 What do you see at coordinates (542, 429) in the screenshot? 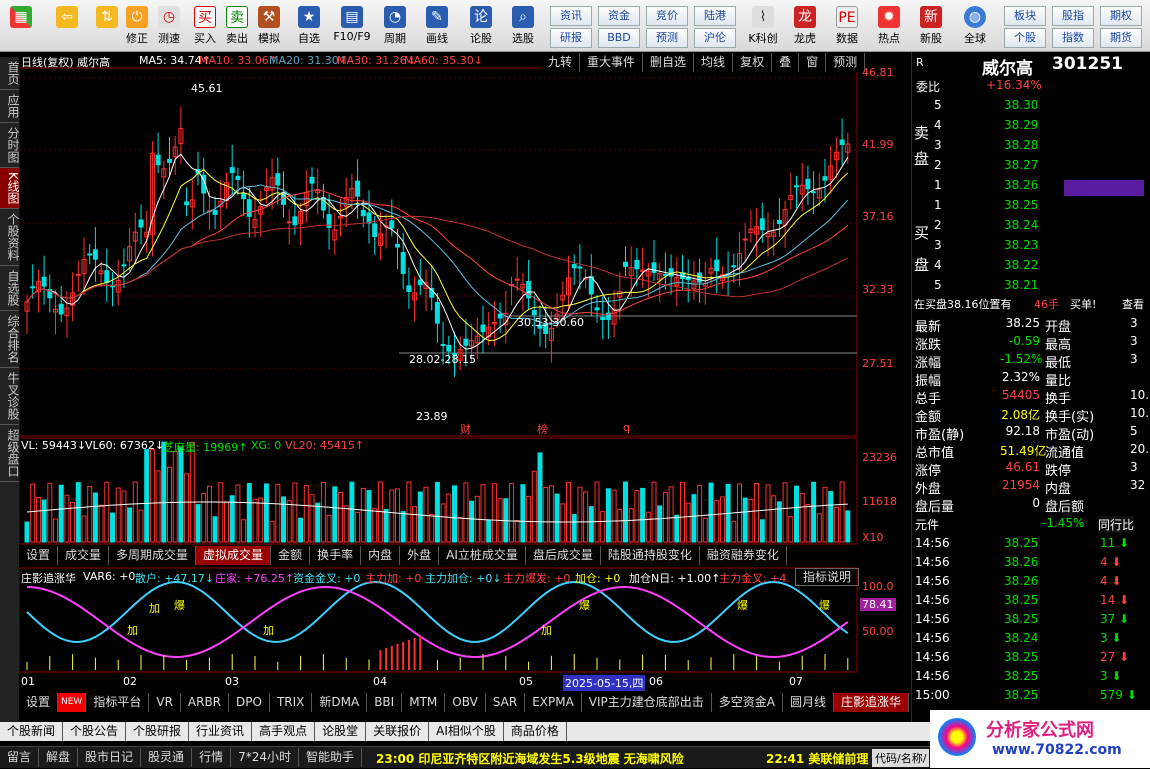
I see `event-rank: 榜` at bounding box center [542, 429].